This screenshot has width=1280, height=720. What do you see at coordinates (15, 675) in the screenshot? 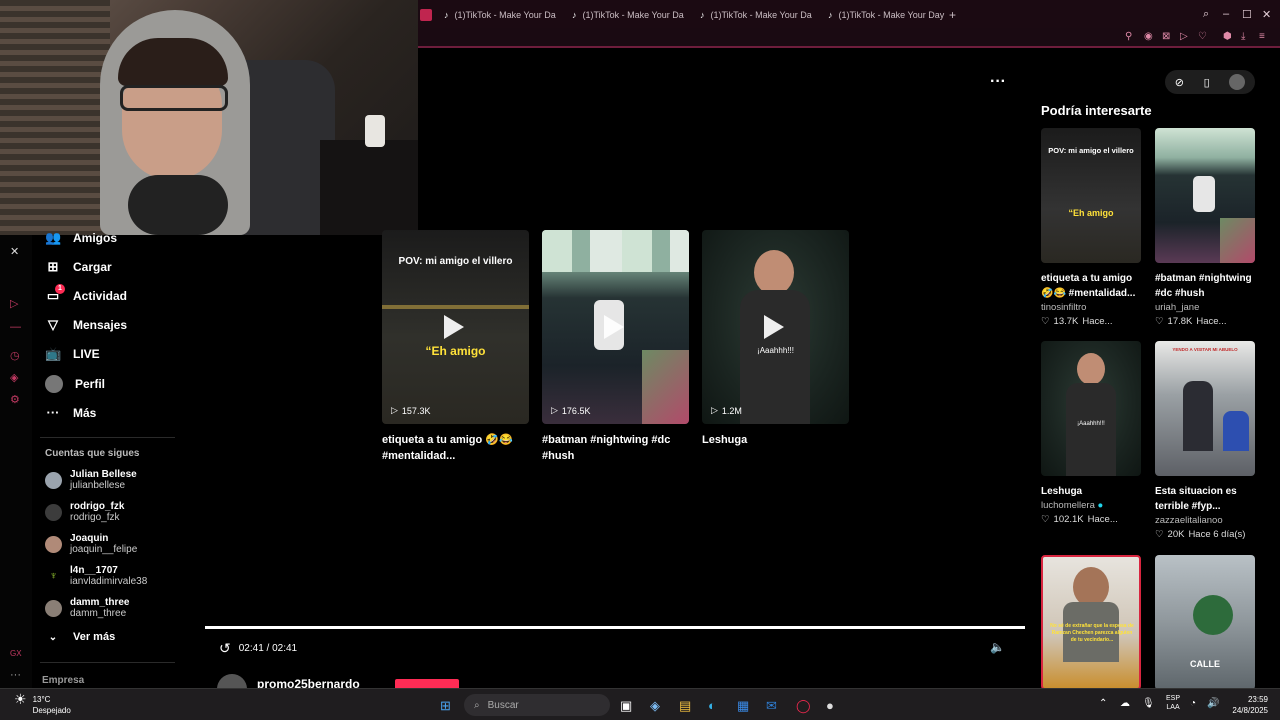
I see `more-icon: ···` at bounding box center [15, 675].